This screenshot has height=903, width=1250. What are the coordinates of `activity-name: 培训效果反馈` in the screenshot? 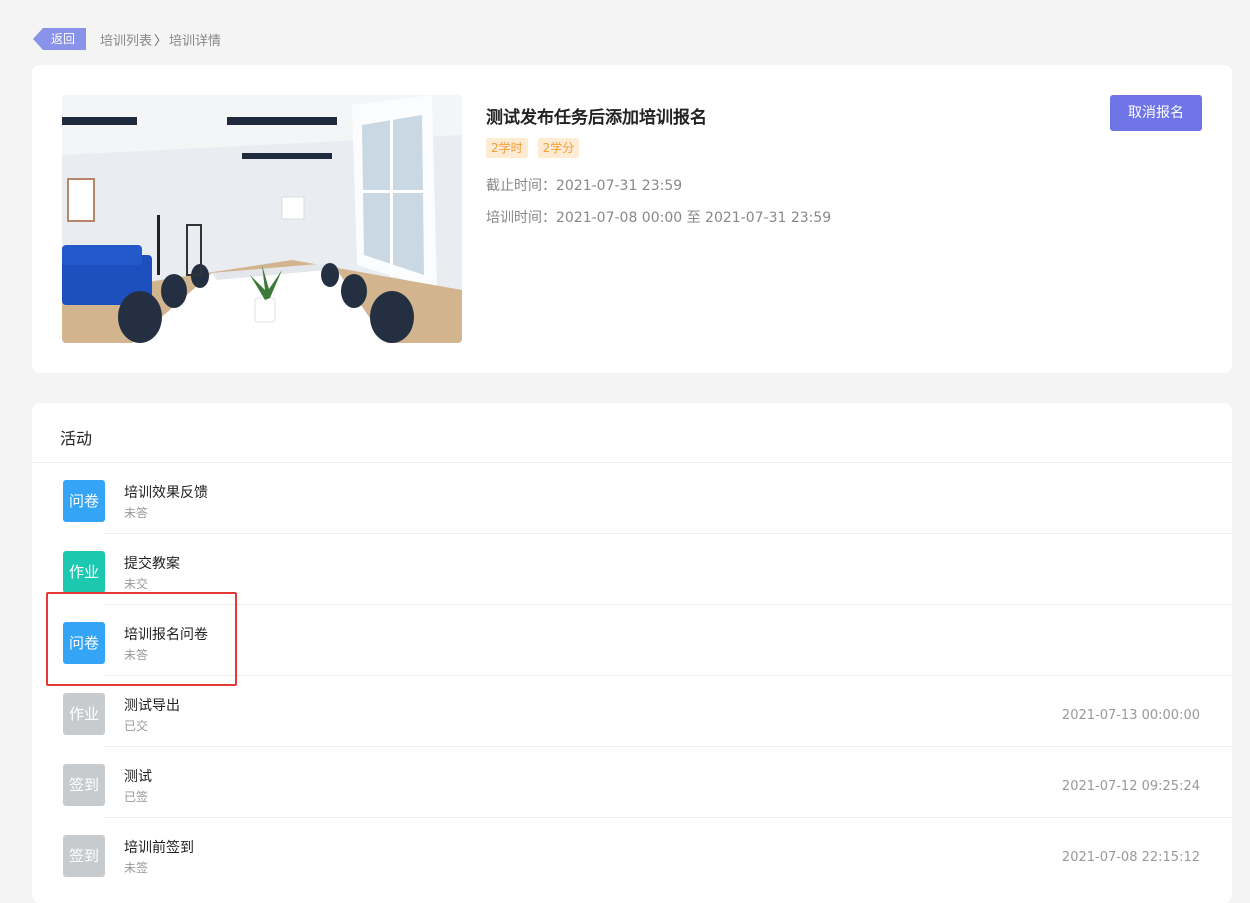 It's located at (166, 493).